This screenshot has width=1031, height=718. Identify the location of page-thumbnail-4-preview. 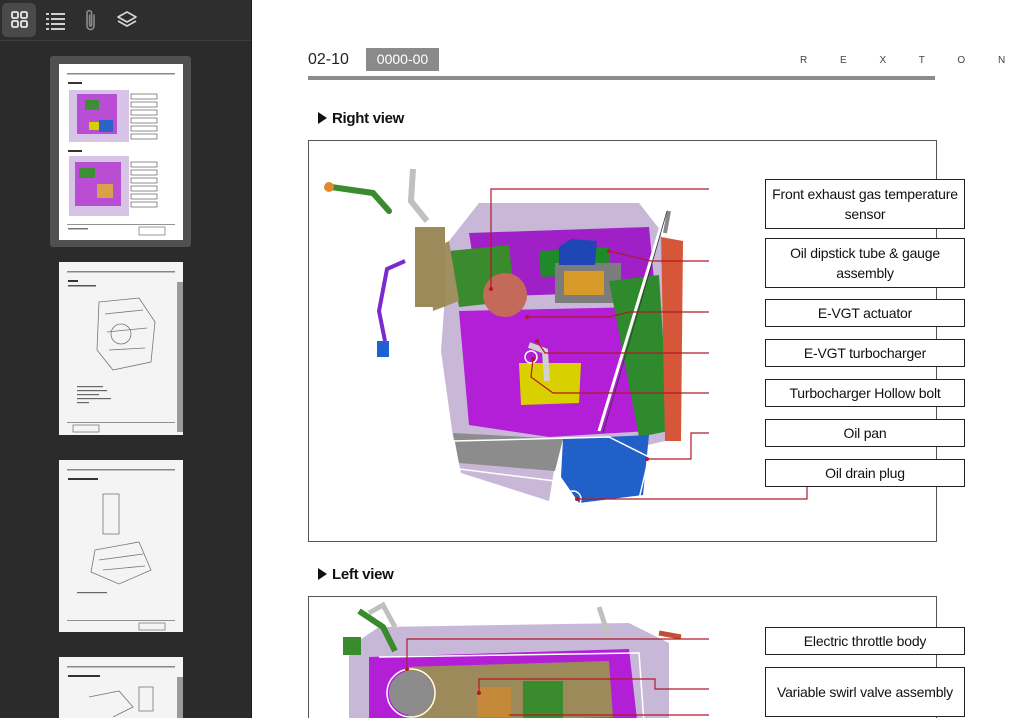
(125, 692).